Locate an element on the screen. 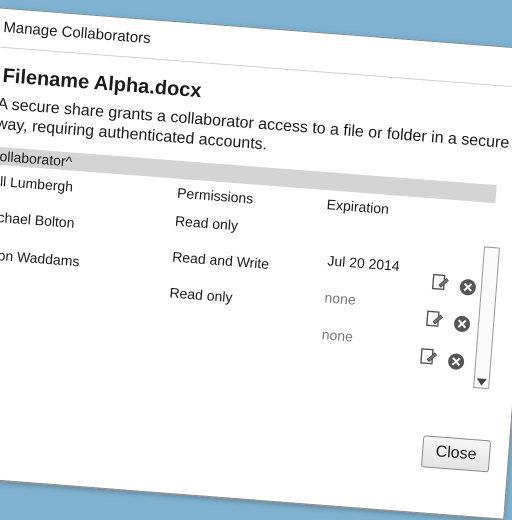 The image size is (512, 520). chevron-down-icon is located at coordinates (481, 382).